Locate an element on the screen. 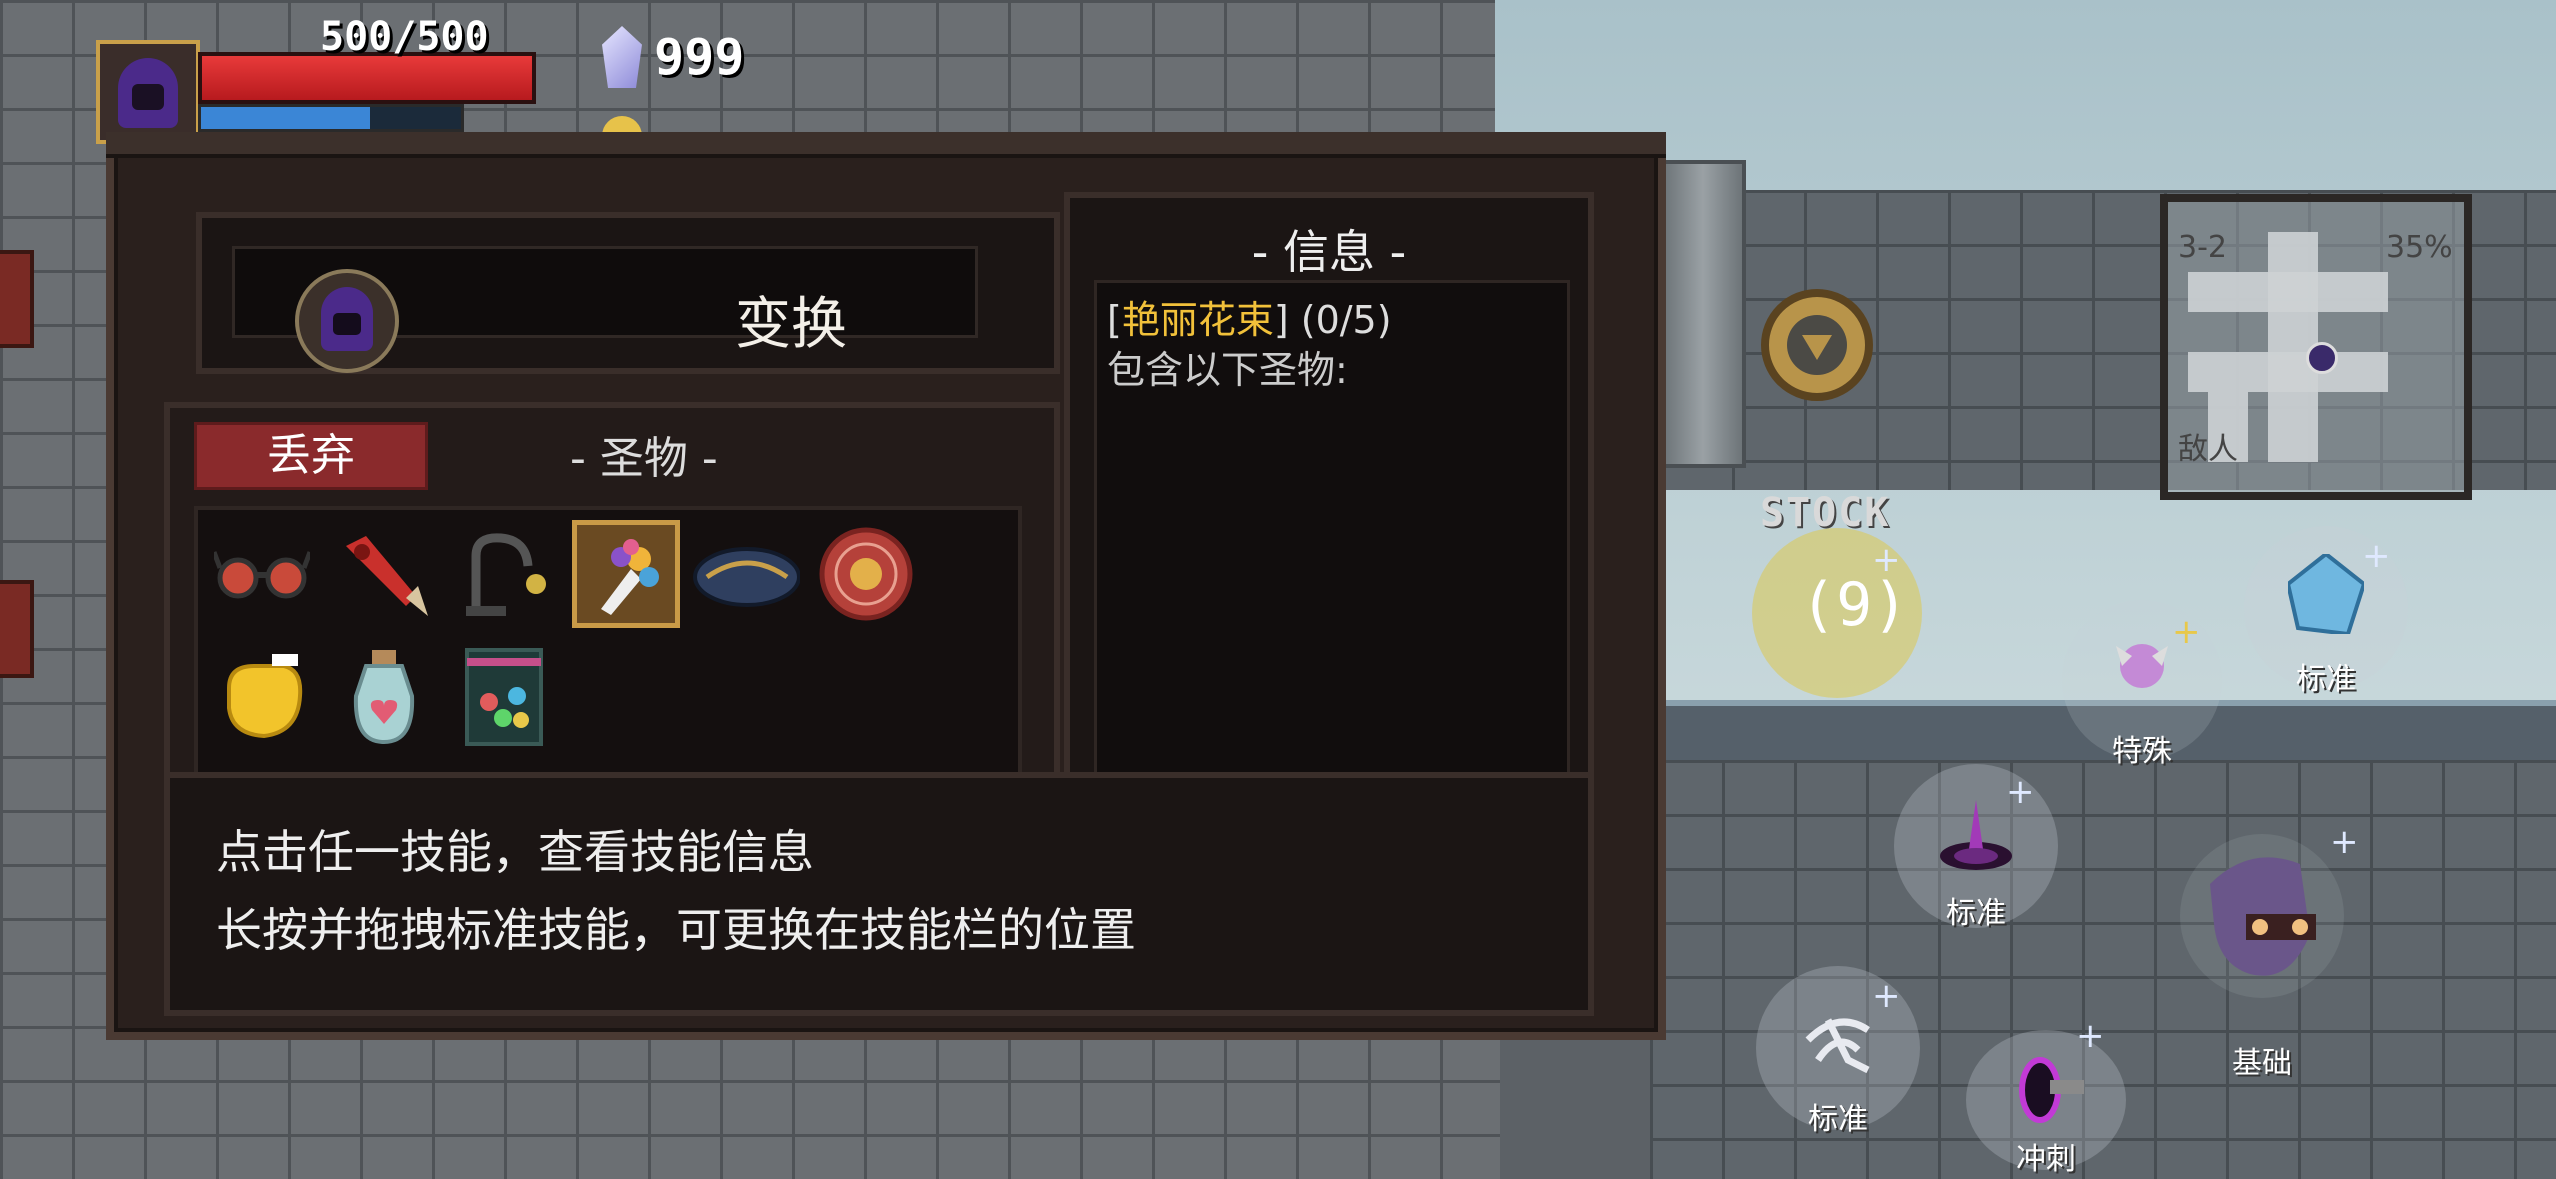 The image size is (2556, 1179). mana-bar is located at coordinates (331, 118).